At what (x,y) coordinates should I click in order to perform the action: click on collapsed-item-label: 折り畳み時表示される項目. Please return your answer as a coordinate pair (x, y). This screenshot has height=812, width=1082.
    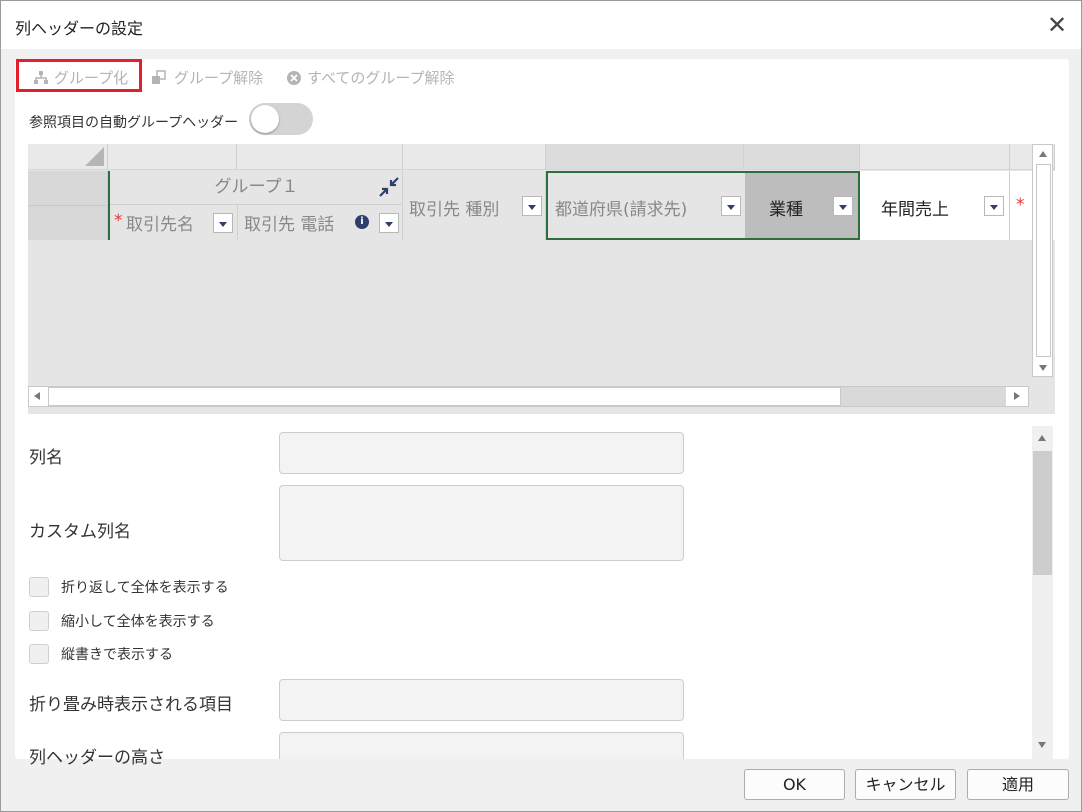
    Looking at the image, I should click on (131, 705).